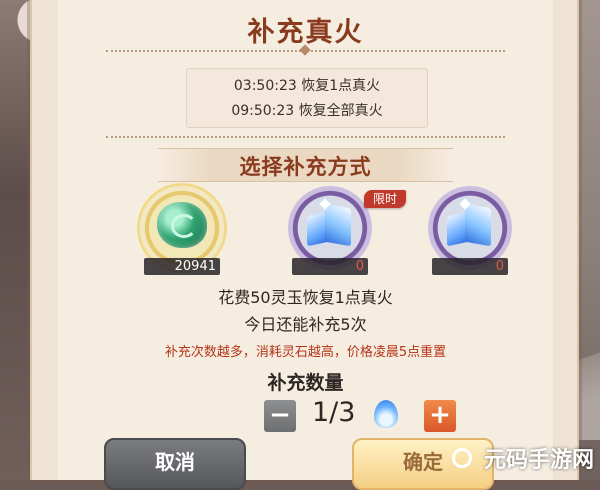  Describe the element at coordinates (182, 225) in the screenshot. I see `jade-icon` at that location.